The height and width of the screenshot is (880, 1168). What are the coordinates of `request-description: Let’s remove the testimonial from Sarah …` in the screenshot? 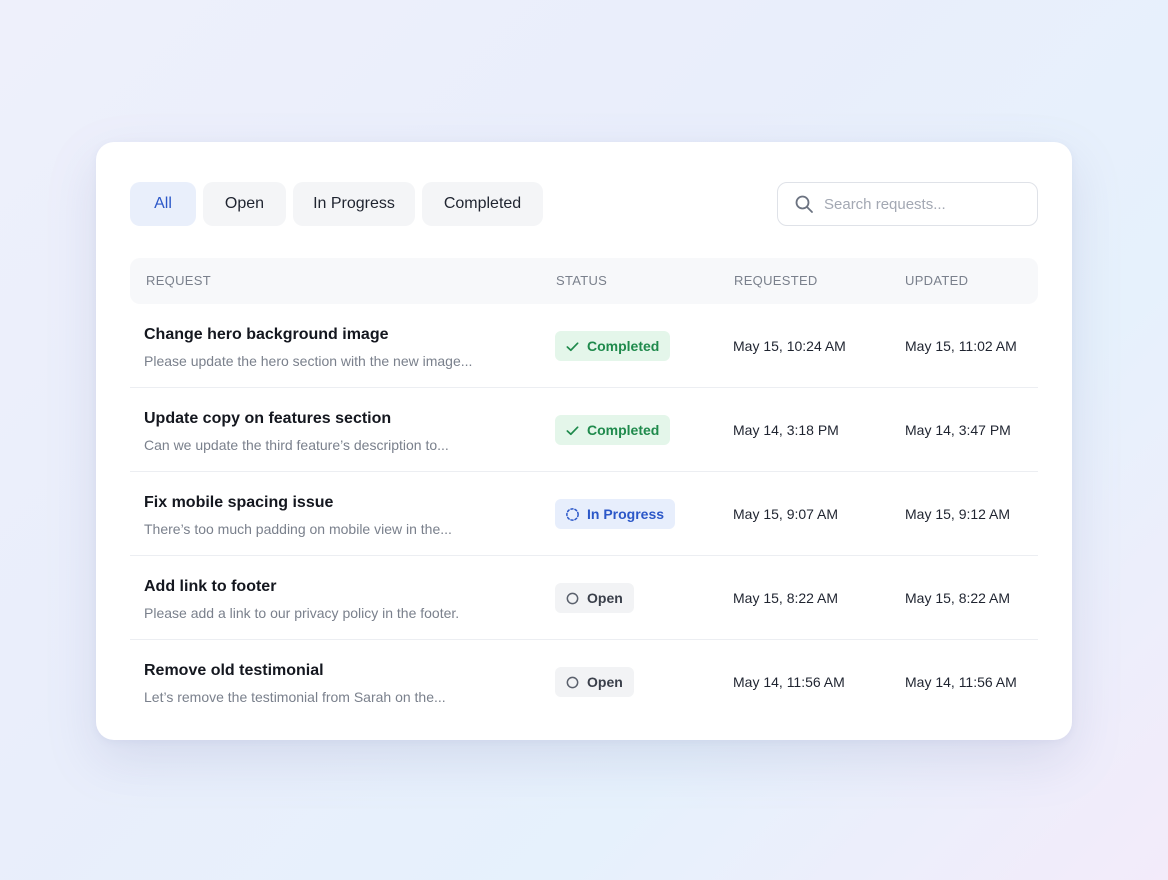 It's located at (295, 697).